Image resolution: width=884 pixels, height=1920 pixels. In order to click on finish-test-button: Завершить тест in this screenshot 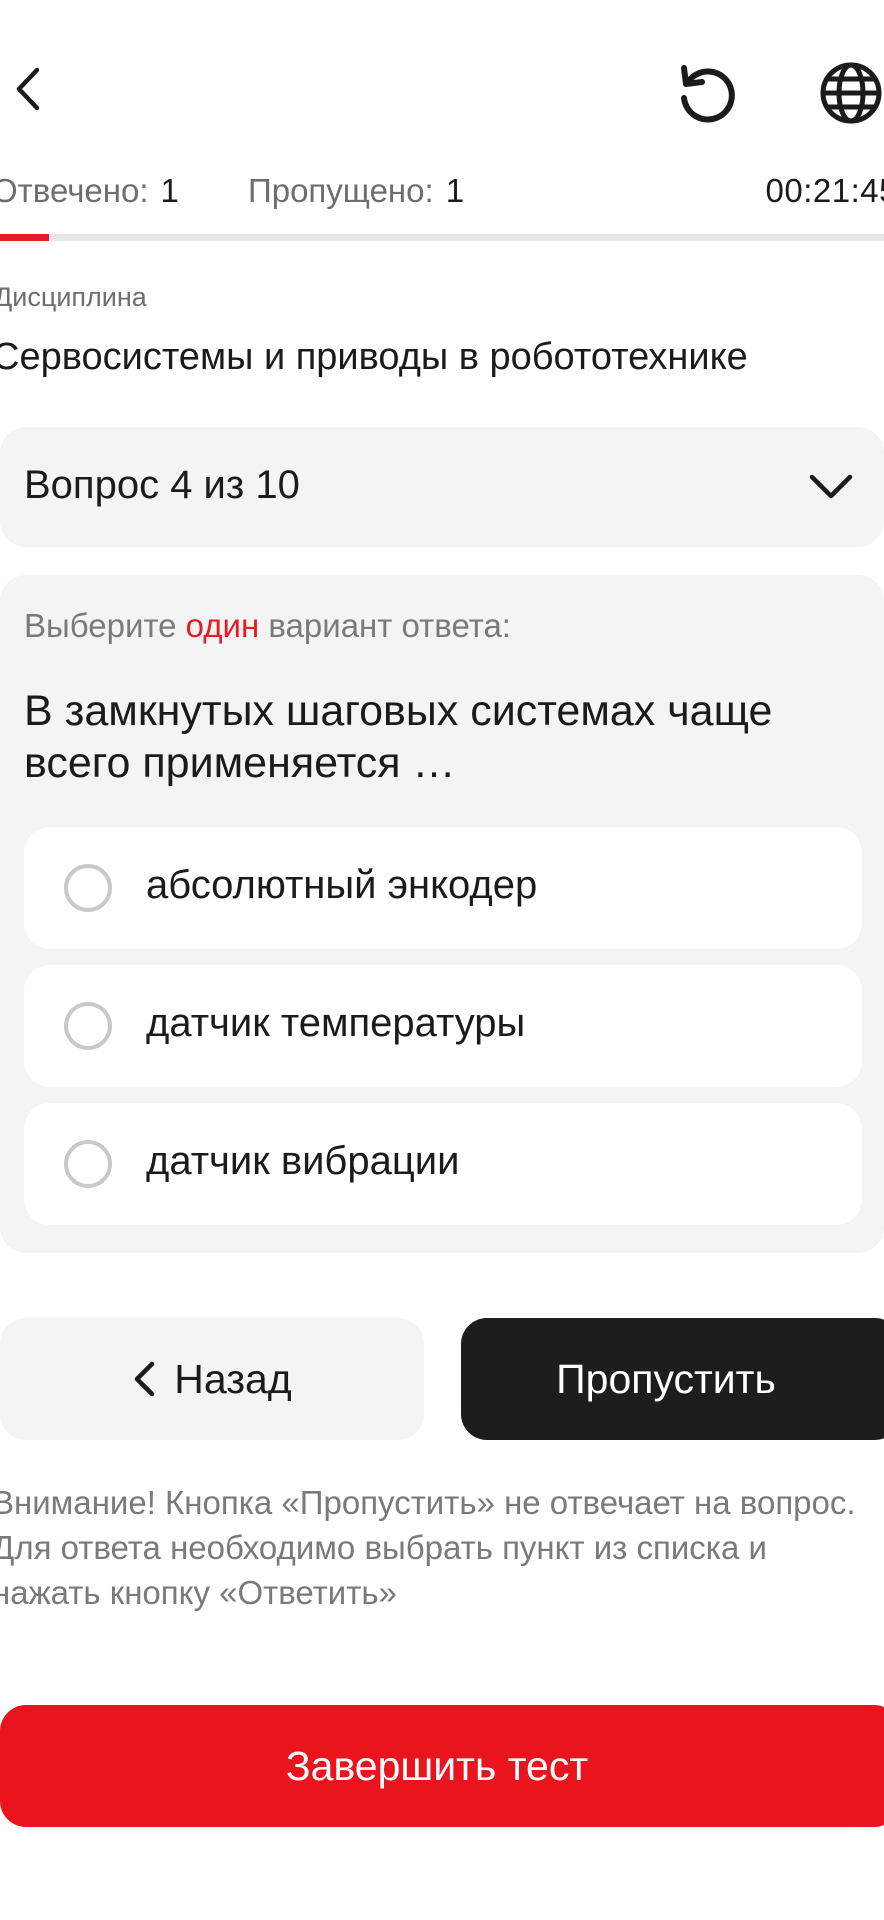, I will do `click(442, 1766)`.